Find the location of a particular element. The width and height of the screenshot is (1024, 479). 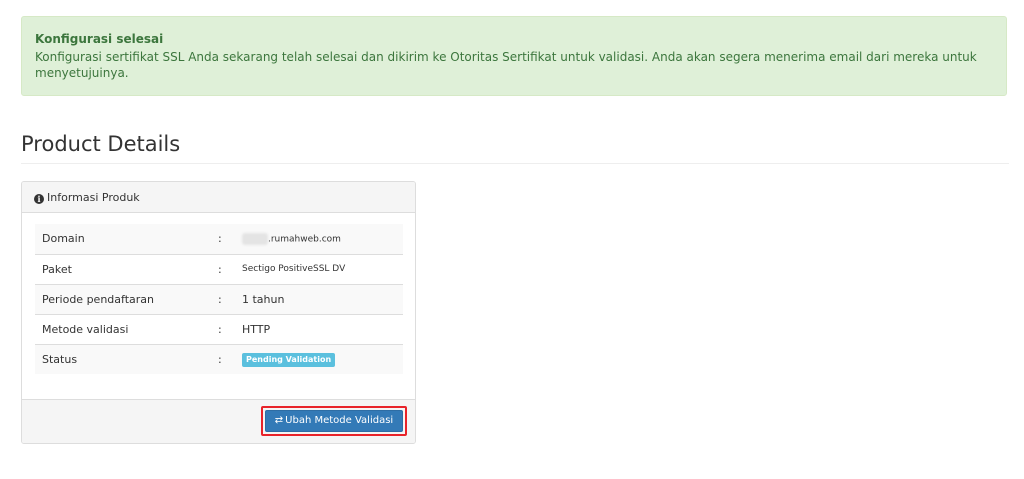

button-label: Ubah Metode Validasi is located at coordinates (339, 420).